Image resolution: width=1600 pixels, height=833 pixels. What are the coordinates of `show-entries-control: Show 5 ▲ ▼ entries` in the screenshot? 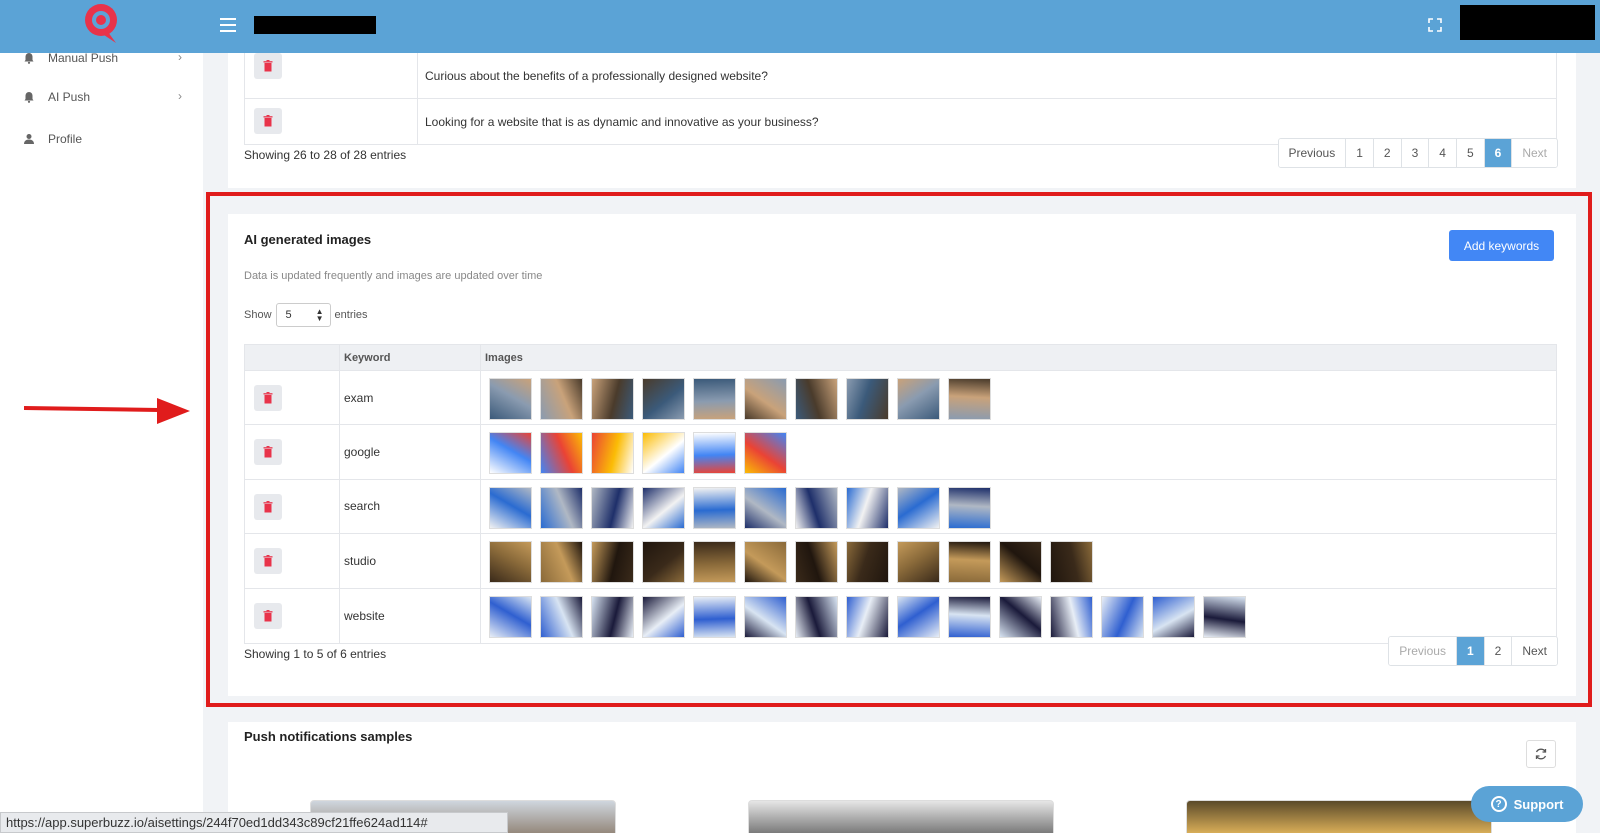 It's located at (306, 315).